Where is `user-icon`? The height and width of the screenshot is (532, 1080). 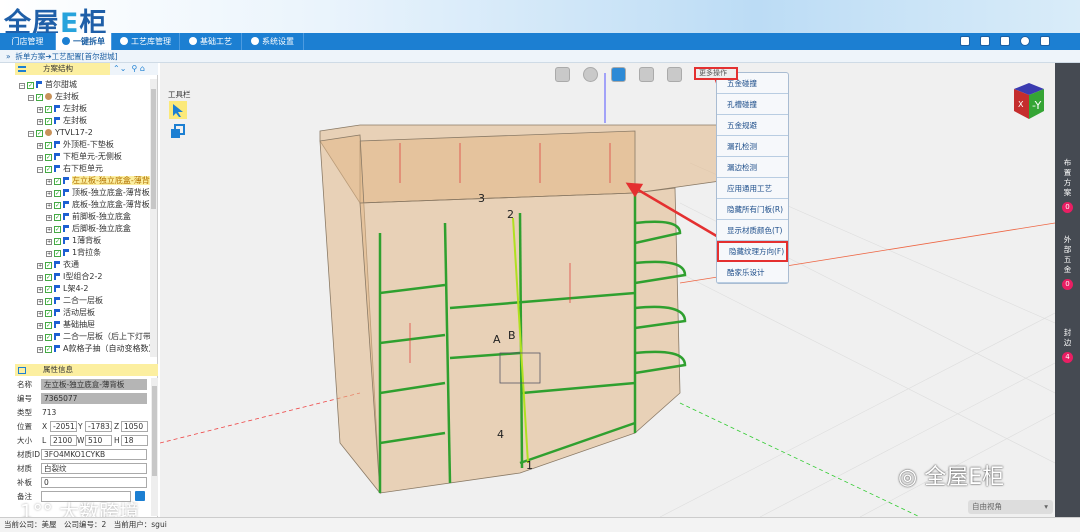
user-icon is located at coordinates (1005, 41).